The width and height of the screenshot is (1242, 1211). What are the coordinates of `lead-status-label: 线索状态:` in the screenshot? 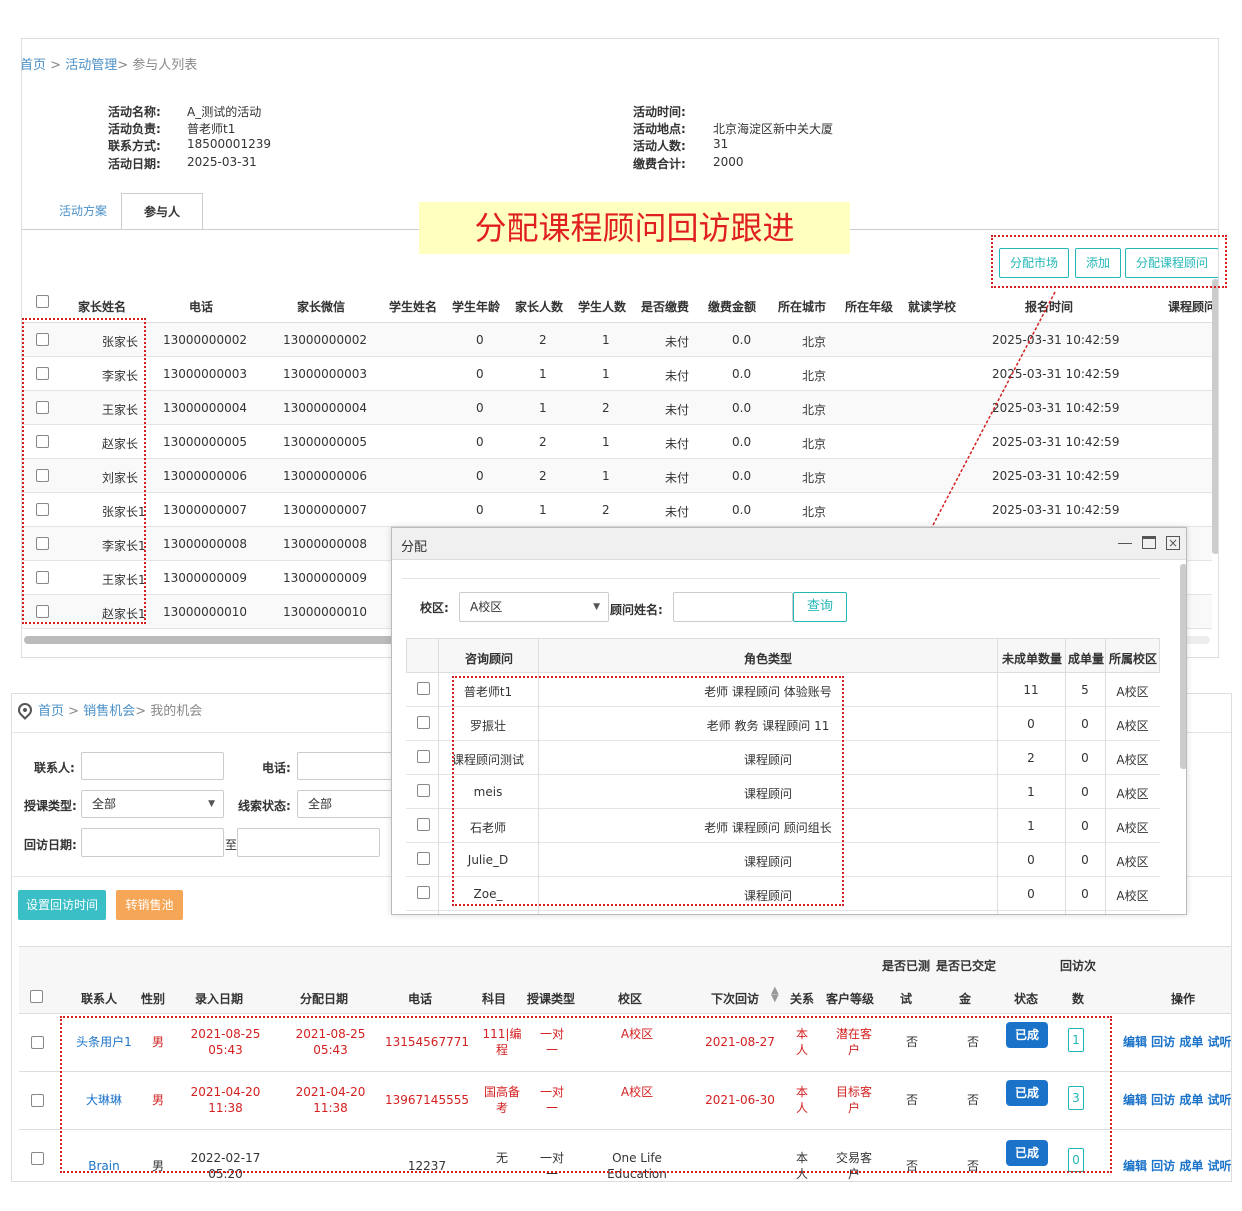 It's located at (264, 806).